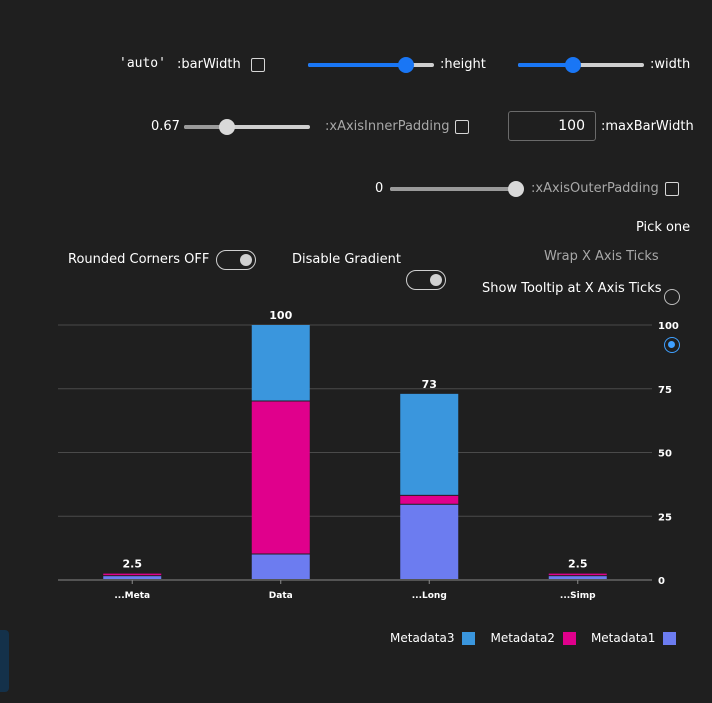 This screenshot has height=703, width=712. What do you see at coordinates (281, 596) in the screenshot?
I see `x-tick-label: Data` at bounding box center [281, 596].